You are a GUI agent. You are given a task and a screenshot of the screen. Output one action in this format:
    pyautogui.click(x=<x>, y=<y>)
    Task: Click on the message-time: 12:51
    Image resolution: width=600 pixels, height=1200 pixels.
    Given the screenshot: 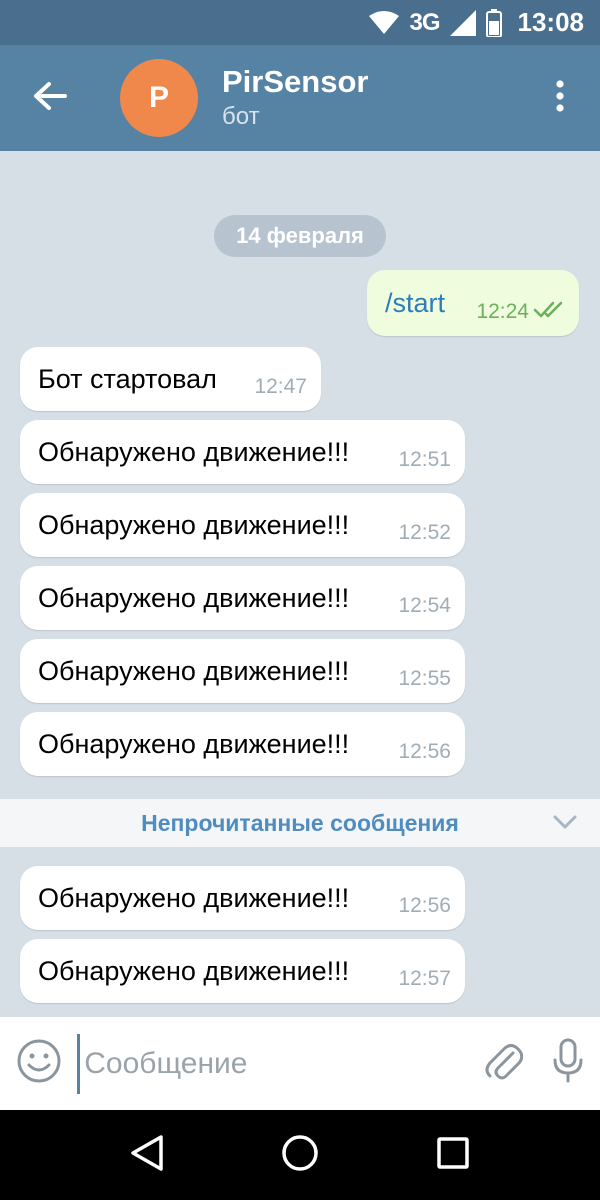 What is the action you would take?
    pyautogui.click(x=424, y=459)
    